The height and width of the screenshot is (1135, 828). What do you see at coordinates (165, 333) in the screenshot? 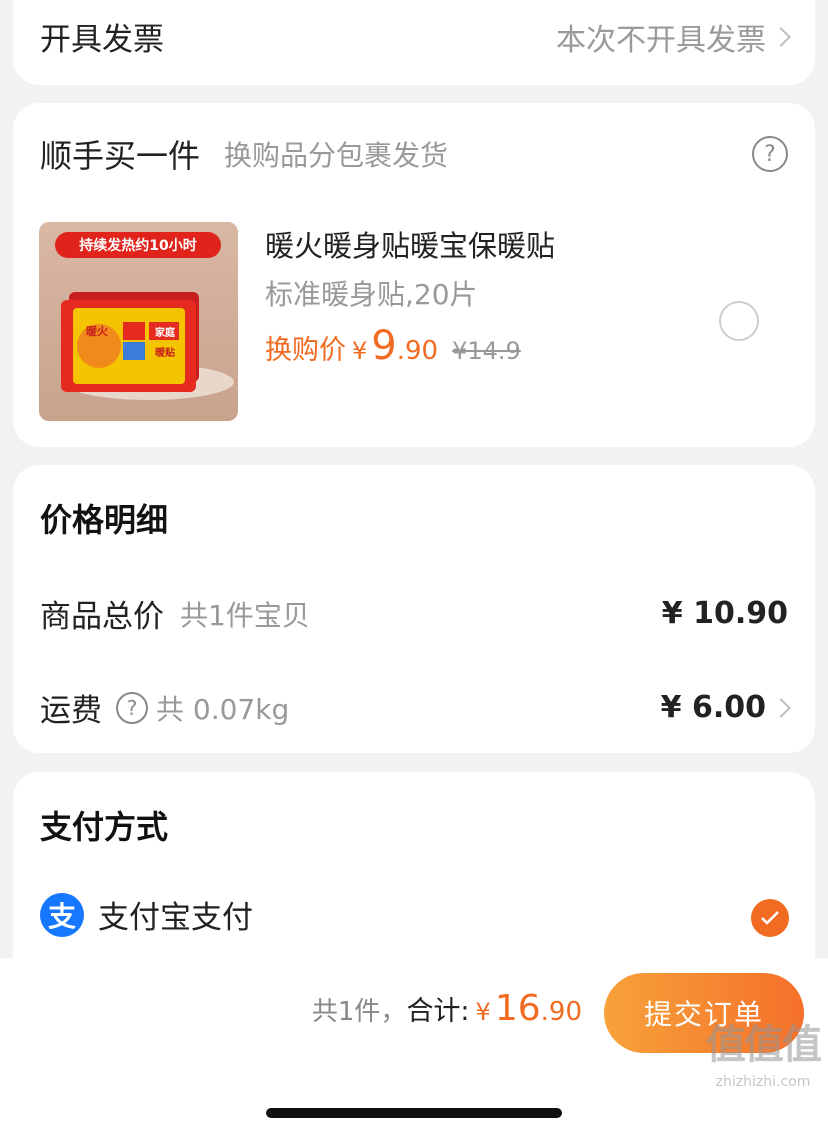
I see `image-label-2: 家庭` at bounding box center [165, 333].